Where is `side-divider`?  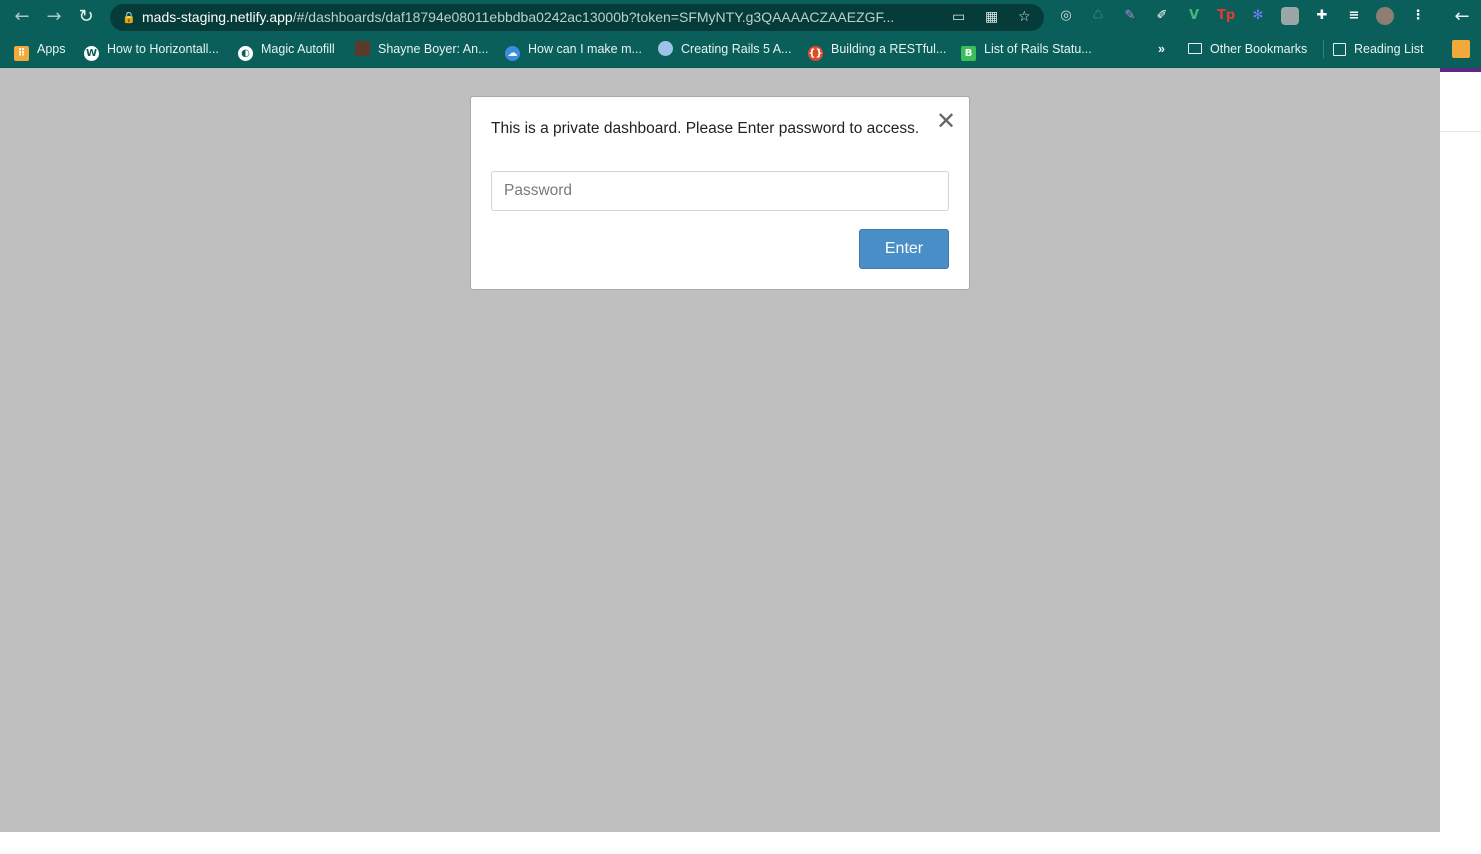 side-divider is located at coordinates (1460, 131).